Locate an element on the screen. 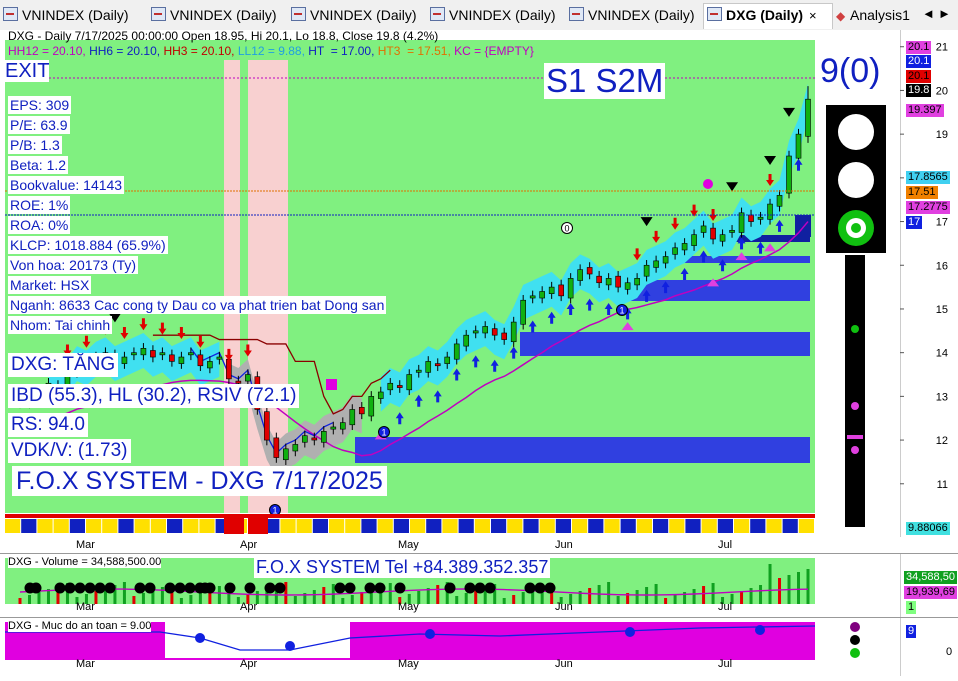 Image resolution: width=958 pixels, height=681 pixels. tab-analysis: ◆ Analysis1 is located at coordinates (881, 15).